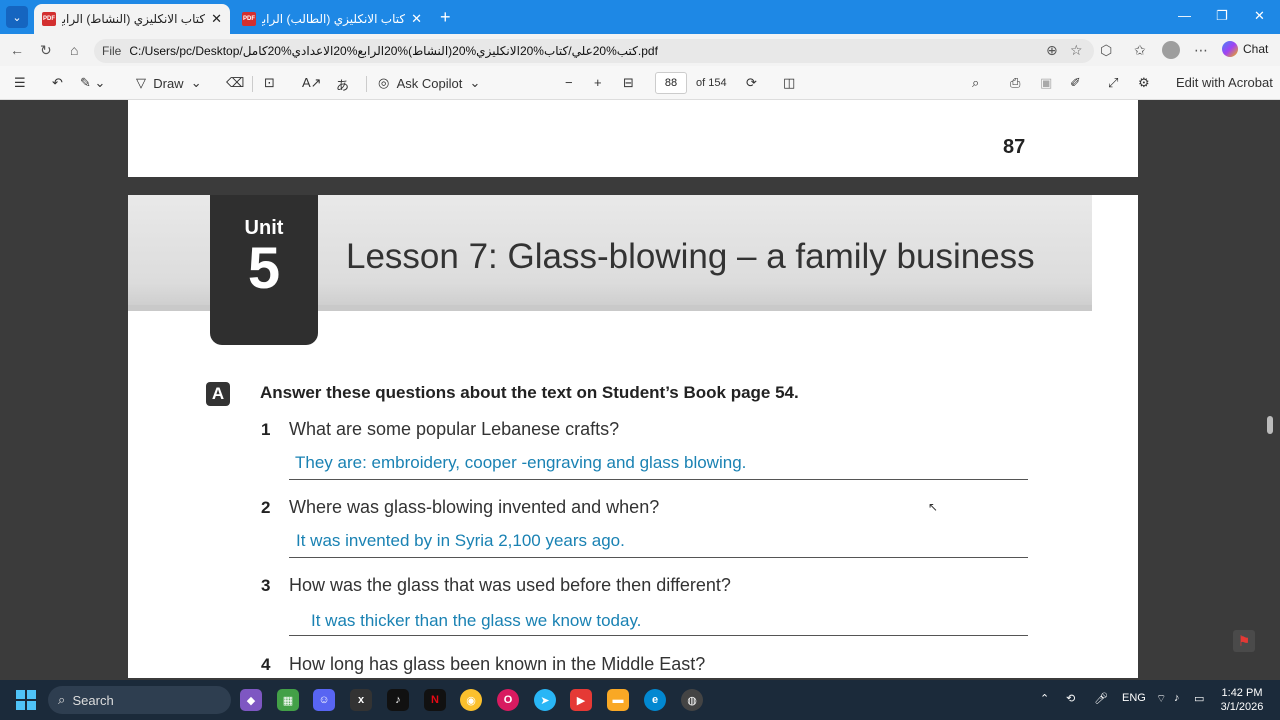 The image size is (1280, 720). Describe the element at coordinates (266, 585) in the screenshot. I see `question-number: 3` at that location.